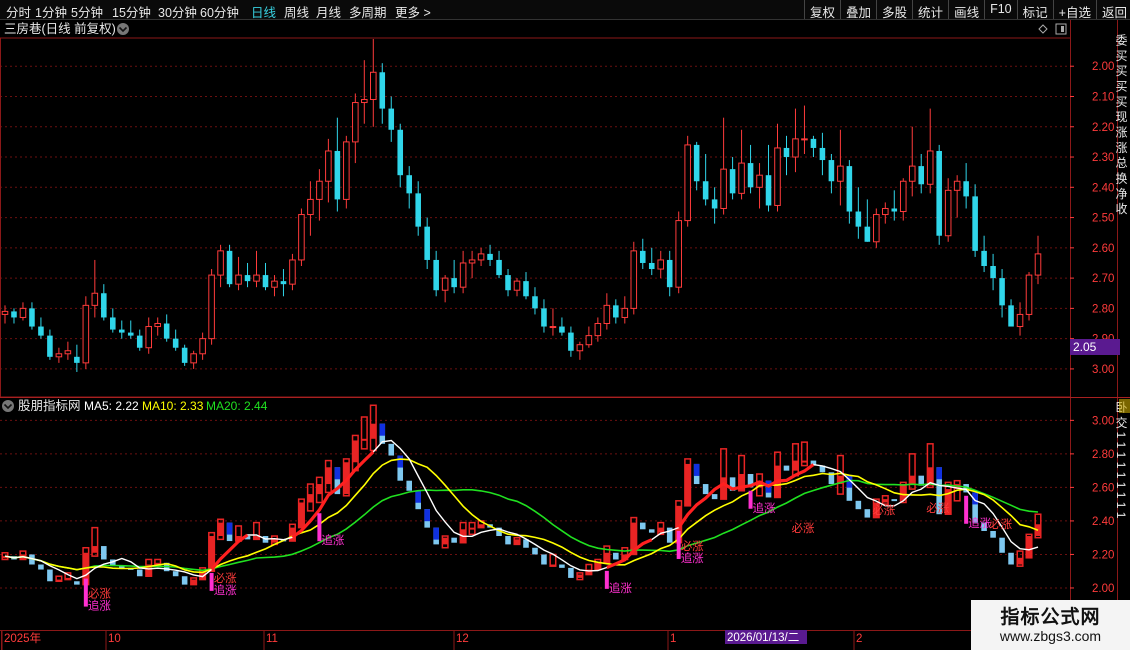 This screenshot has height=650, width=1130. I want to click on price-tick: 3.00, so click(1103, 370).